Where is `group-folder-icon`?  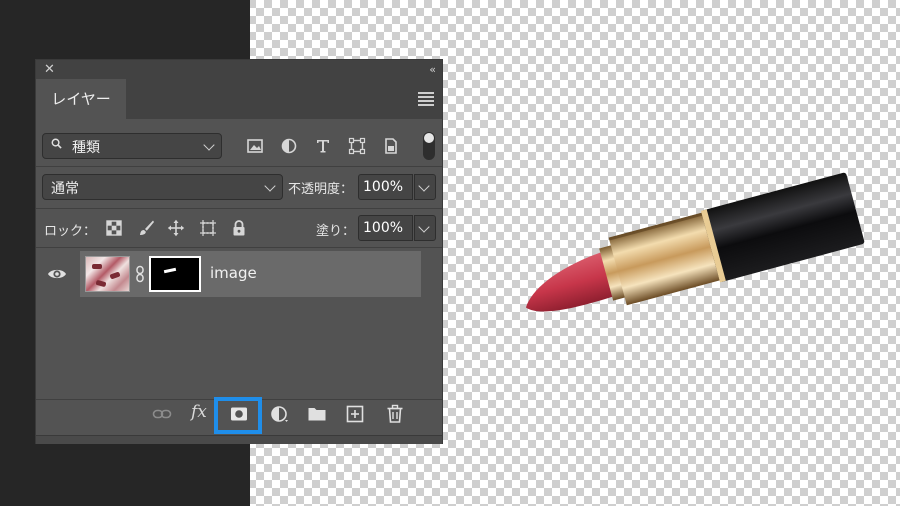 group-folder-icon is located at coordinates (317, 414).